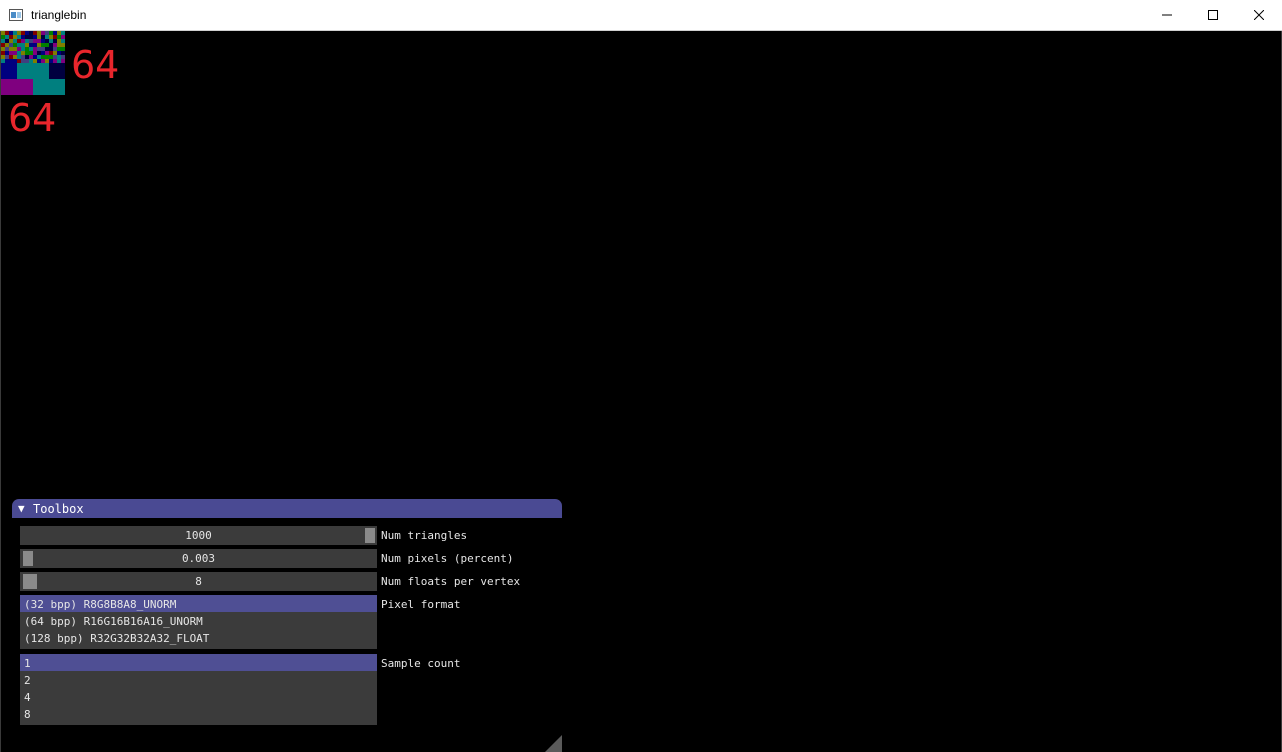 This screenshot has height=752, width=1282. I want to click on toolbox-header: ▼ Toolbox, so click(287, 508).